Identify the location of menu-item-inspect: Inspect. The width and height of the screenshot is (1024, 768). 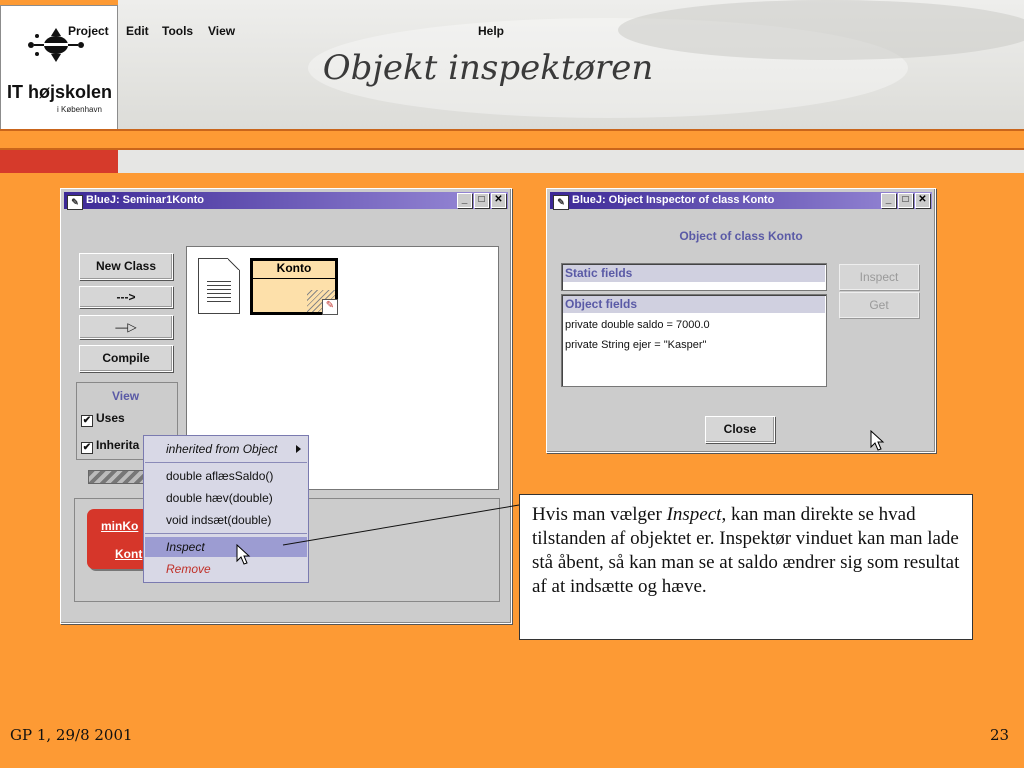
(226, 547).